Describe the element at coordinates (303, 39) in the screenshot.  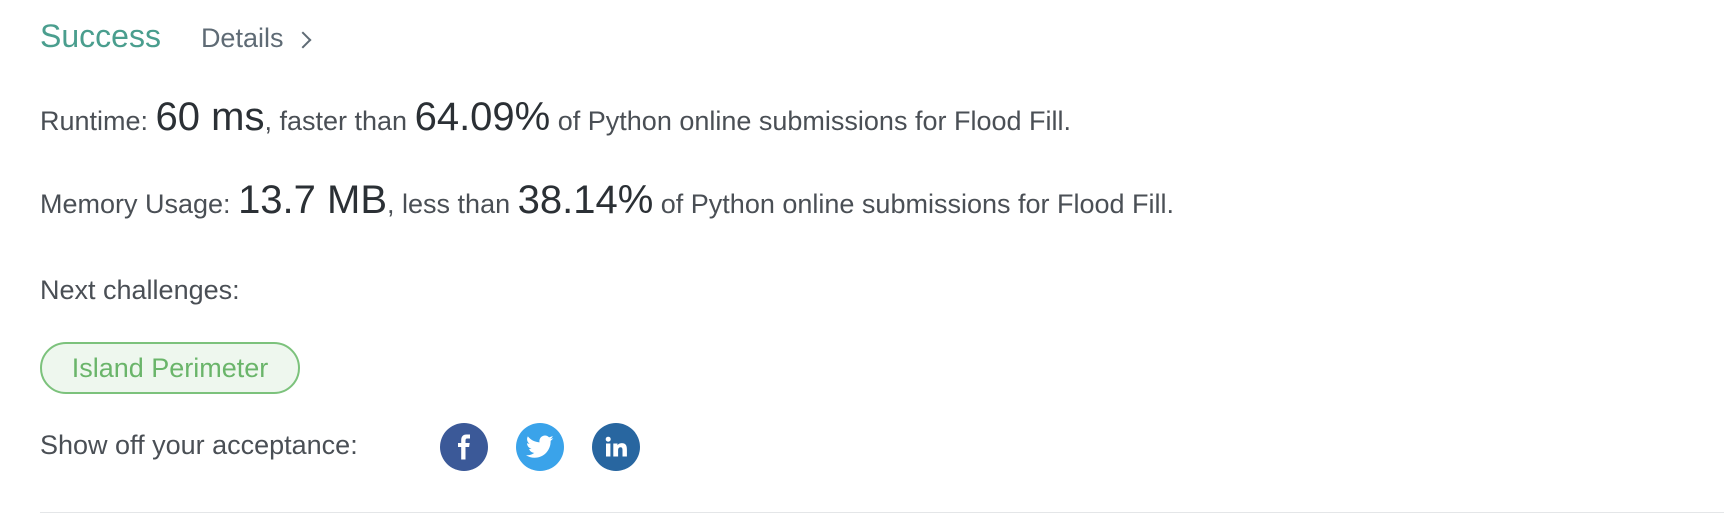
I see `chevron-right-icon` at that location.